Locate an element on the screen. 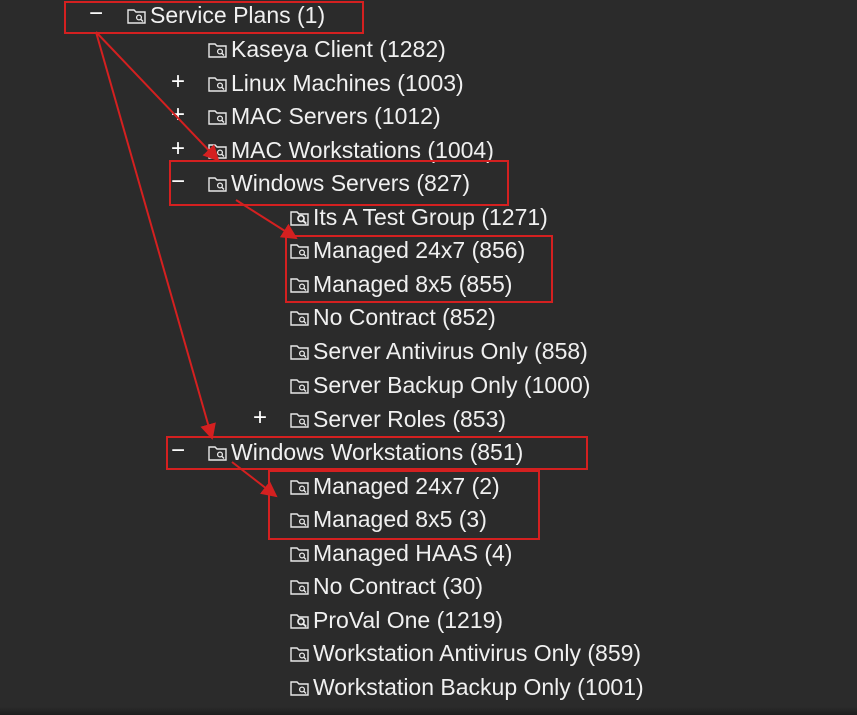 The image size is (857, 715). arrow-to-workstations-managed is located at coordinates (254, 479).